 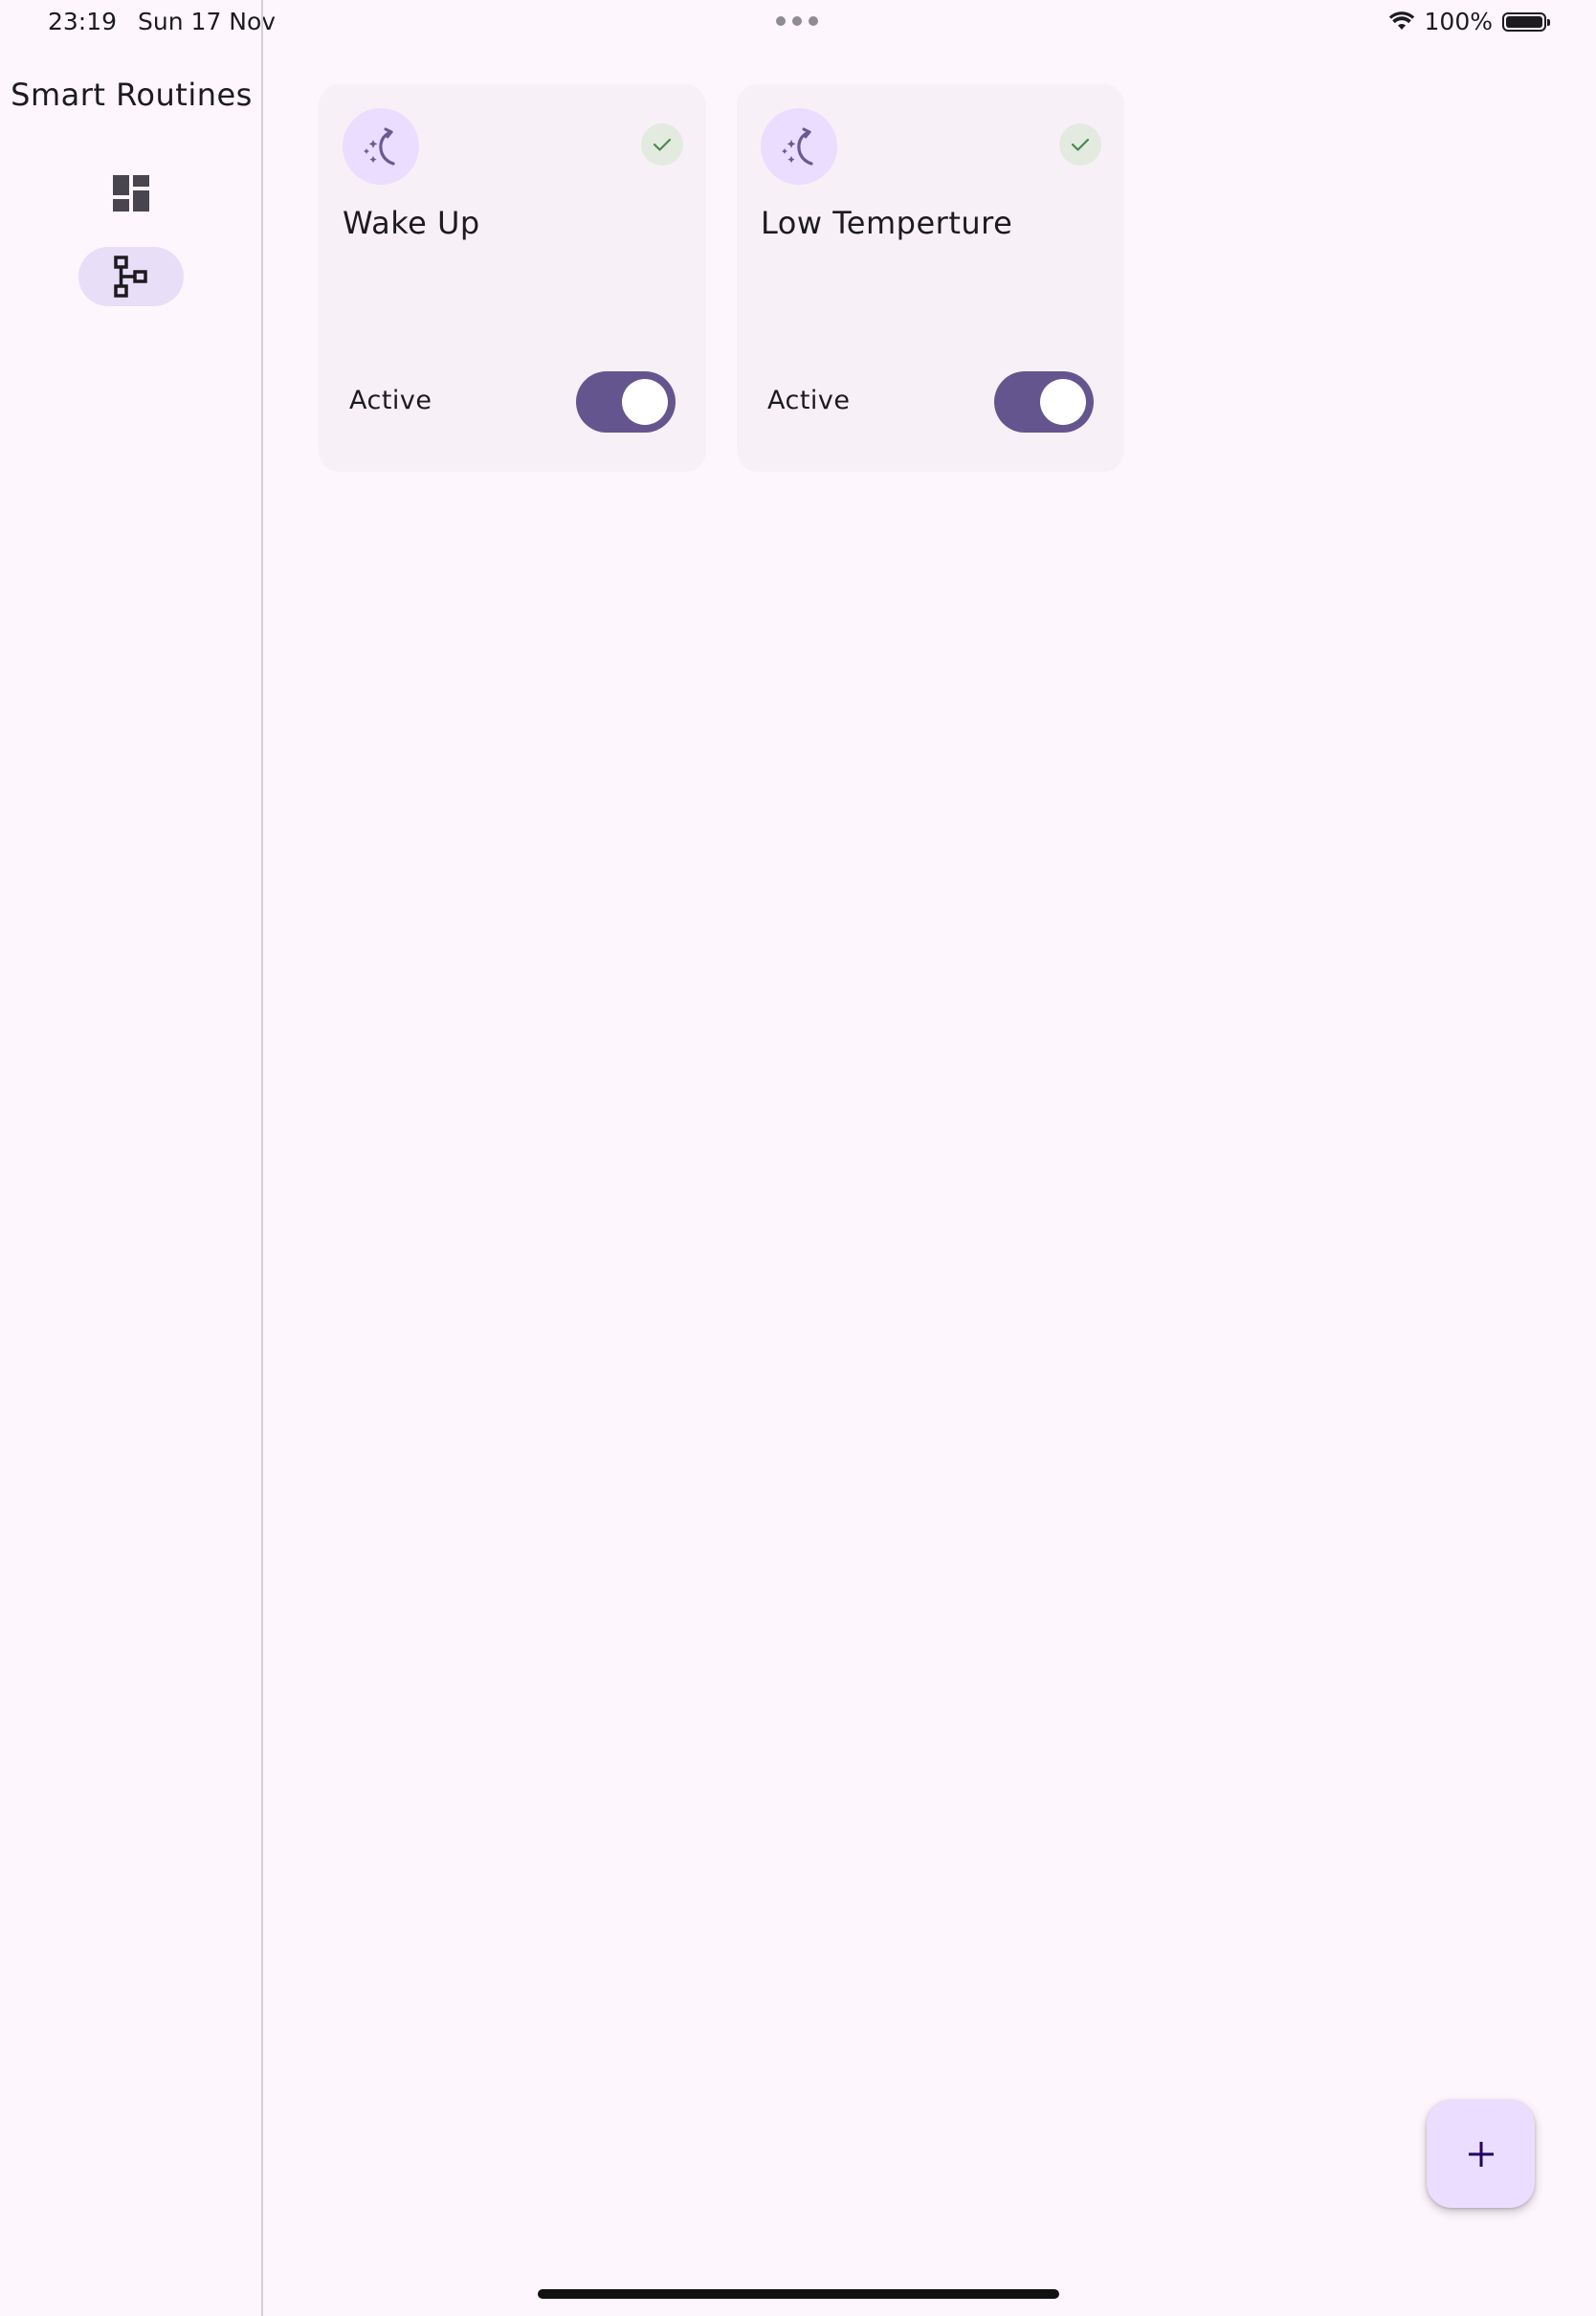 I want to click on multitasking-dots, so click(x=797, y=21).